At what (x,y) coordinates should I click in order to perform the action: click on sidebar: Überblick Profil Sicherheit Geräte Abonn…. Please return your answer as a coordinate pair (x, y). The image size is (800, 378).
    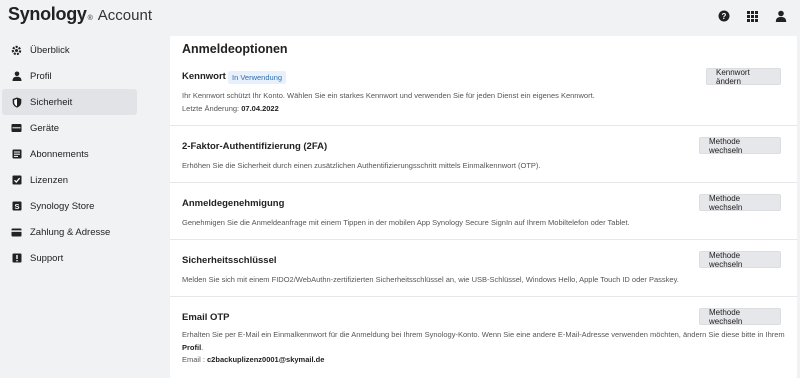
    Looking at the image, I should click on (70, 154).